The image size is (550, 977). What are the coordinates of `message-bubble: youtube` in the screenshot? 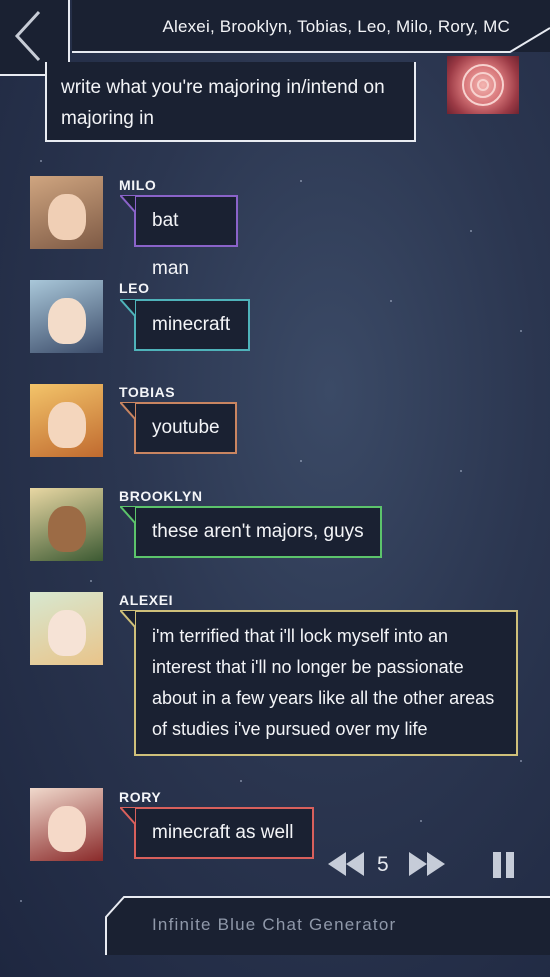 It's located at (178, 428).